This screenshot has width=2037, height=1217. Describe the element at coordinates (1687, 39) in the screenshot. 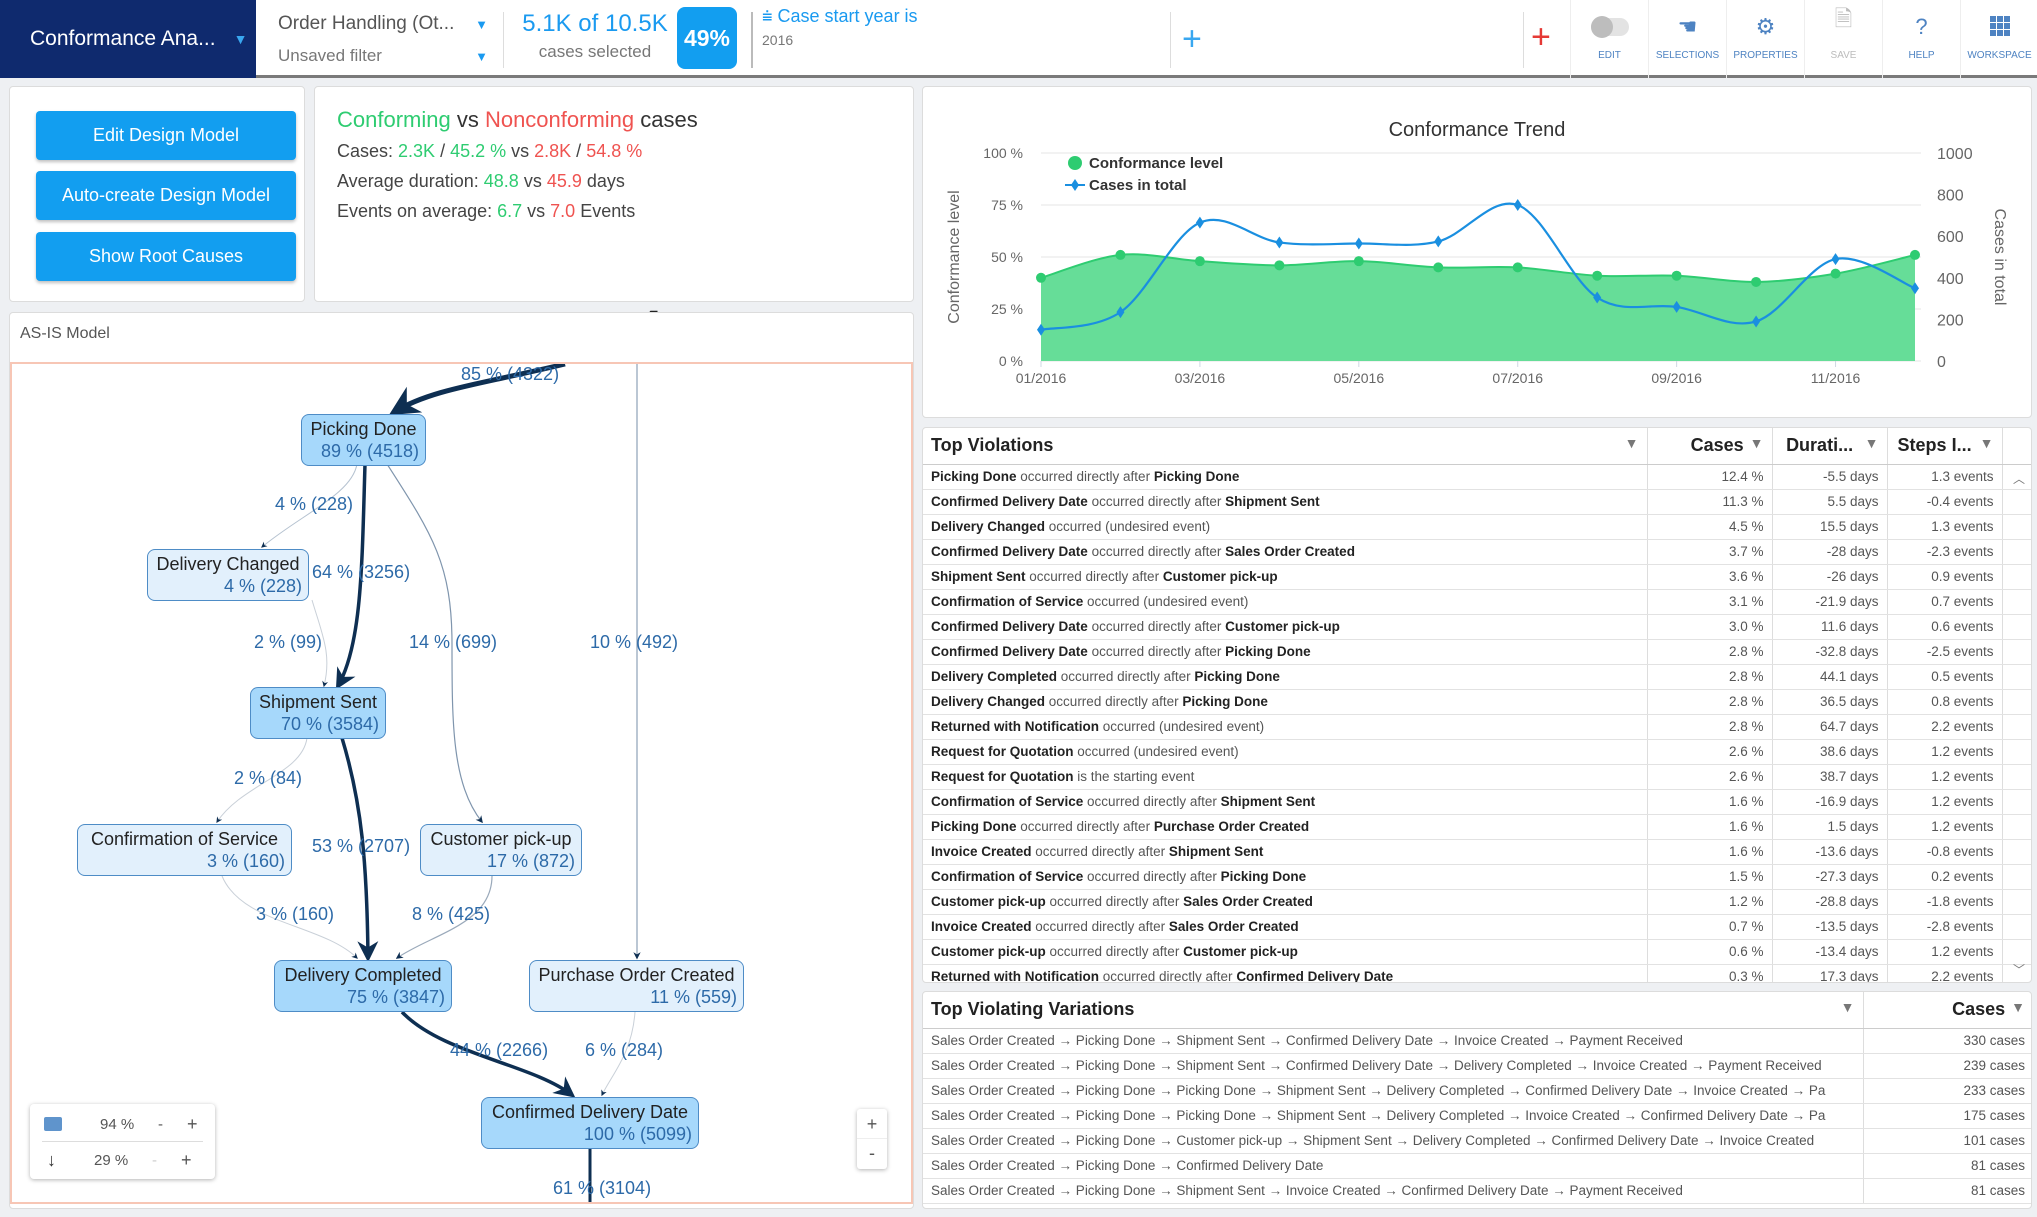

I see `selections-button: ☚ SELECTIONS` at that location.